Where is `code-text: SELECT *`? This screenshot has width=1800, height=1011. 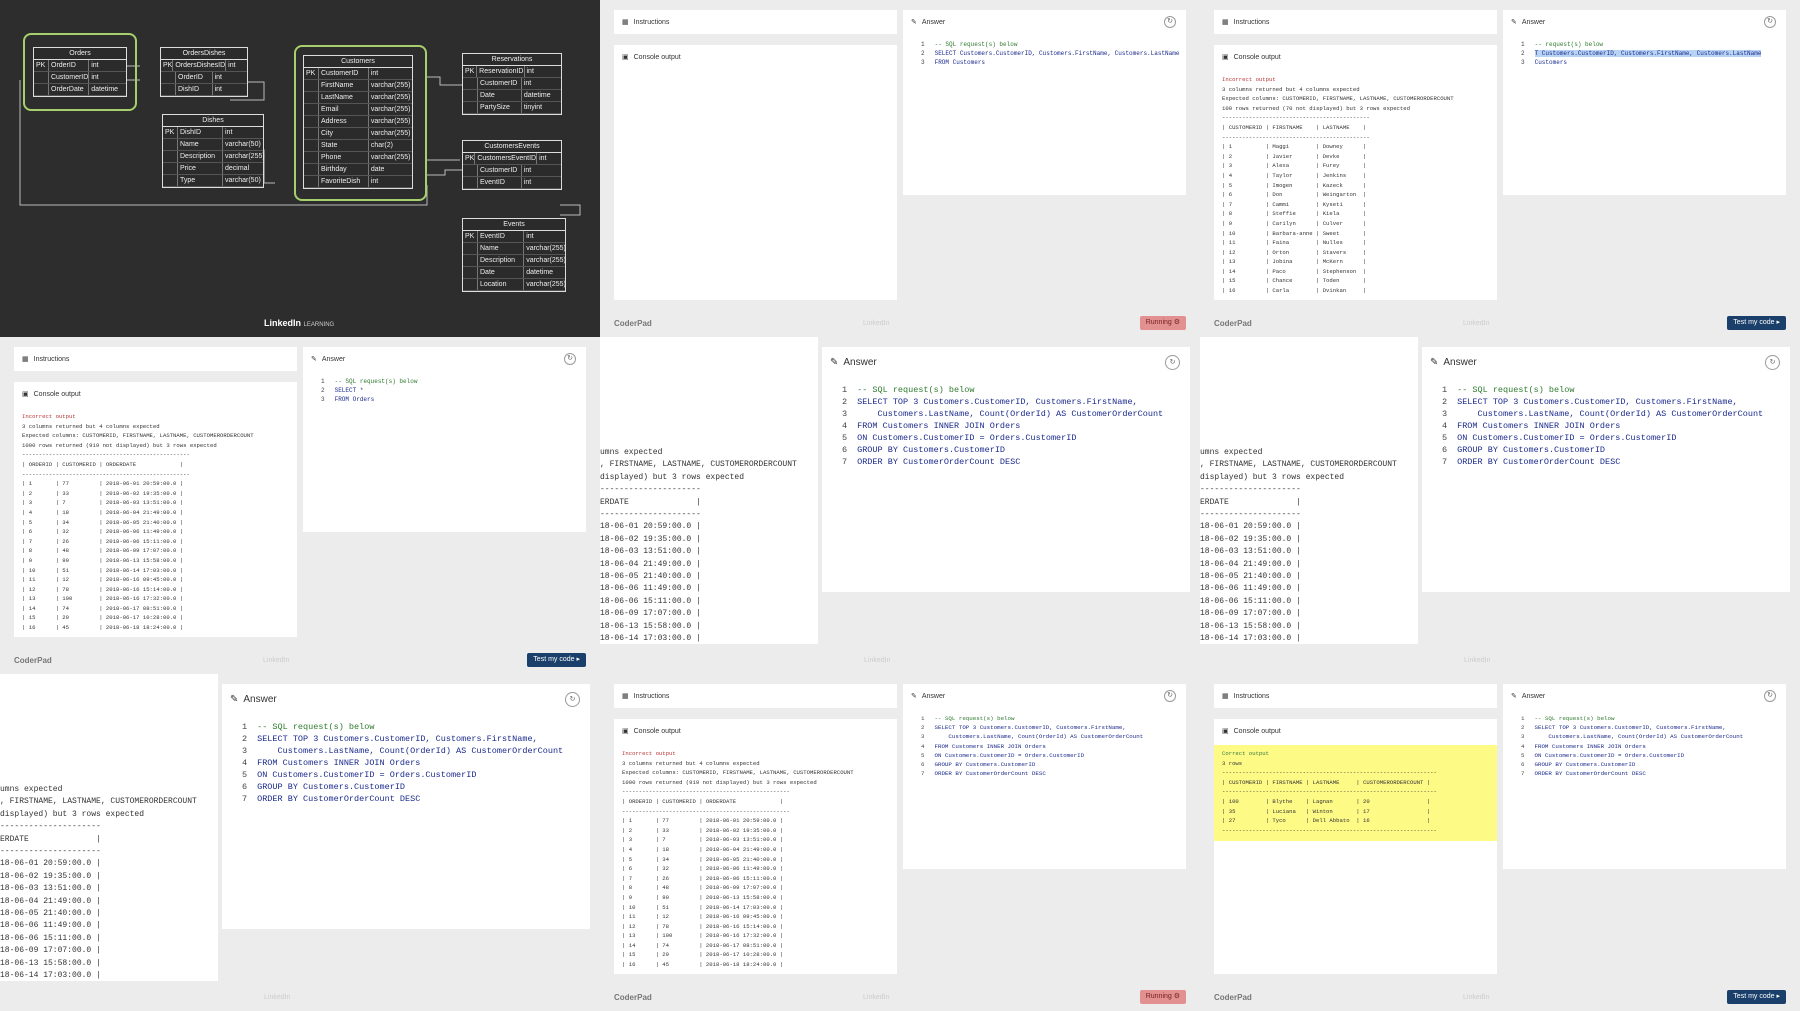 code-text: SELECT * is located at coordinates (349, 390).